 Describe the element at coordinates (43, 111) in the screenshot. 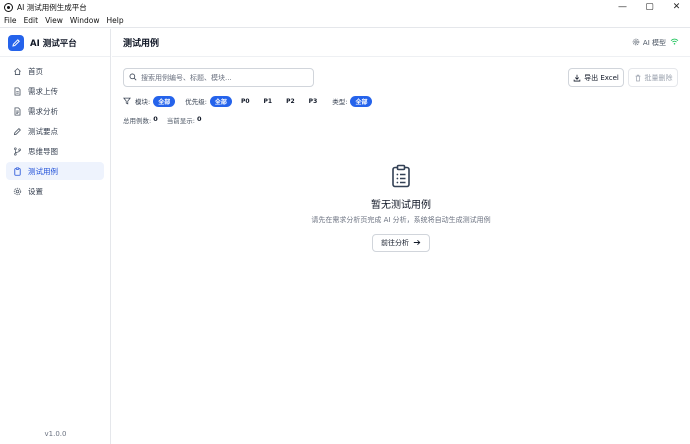

I see `sidebar-item-label: 需求分析` at that location.